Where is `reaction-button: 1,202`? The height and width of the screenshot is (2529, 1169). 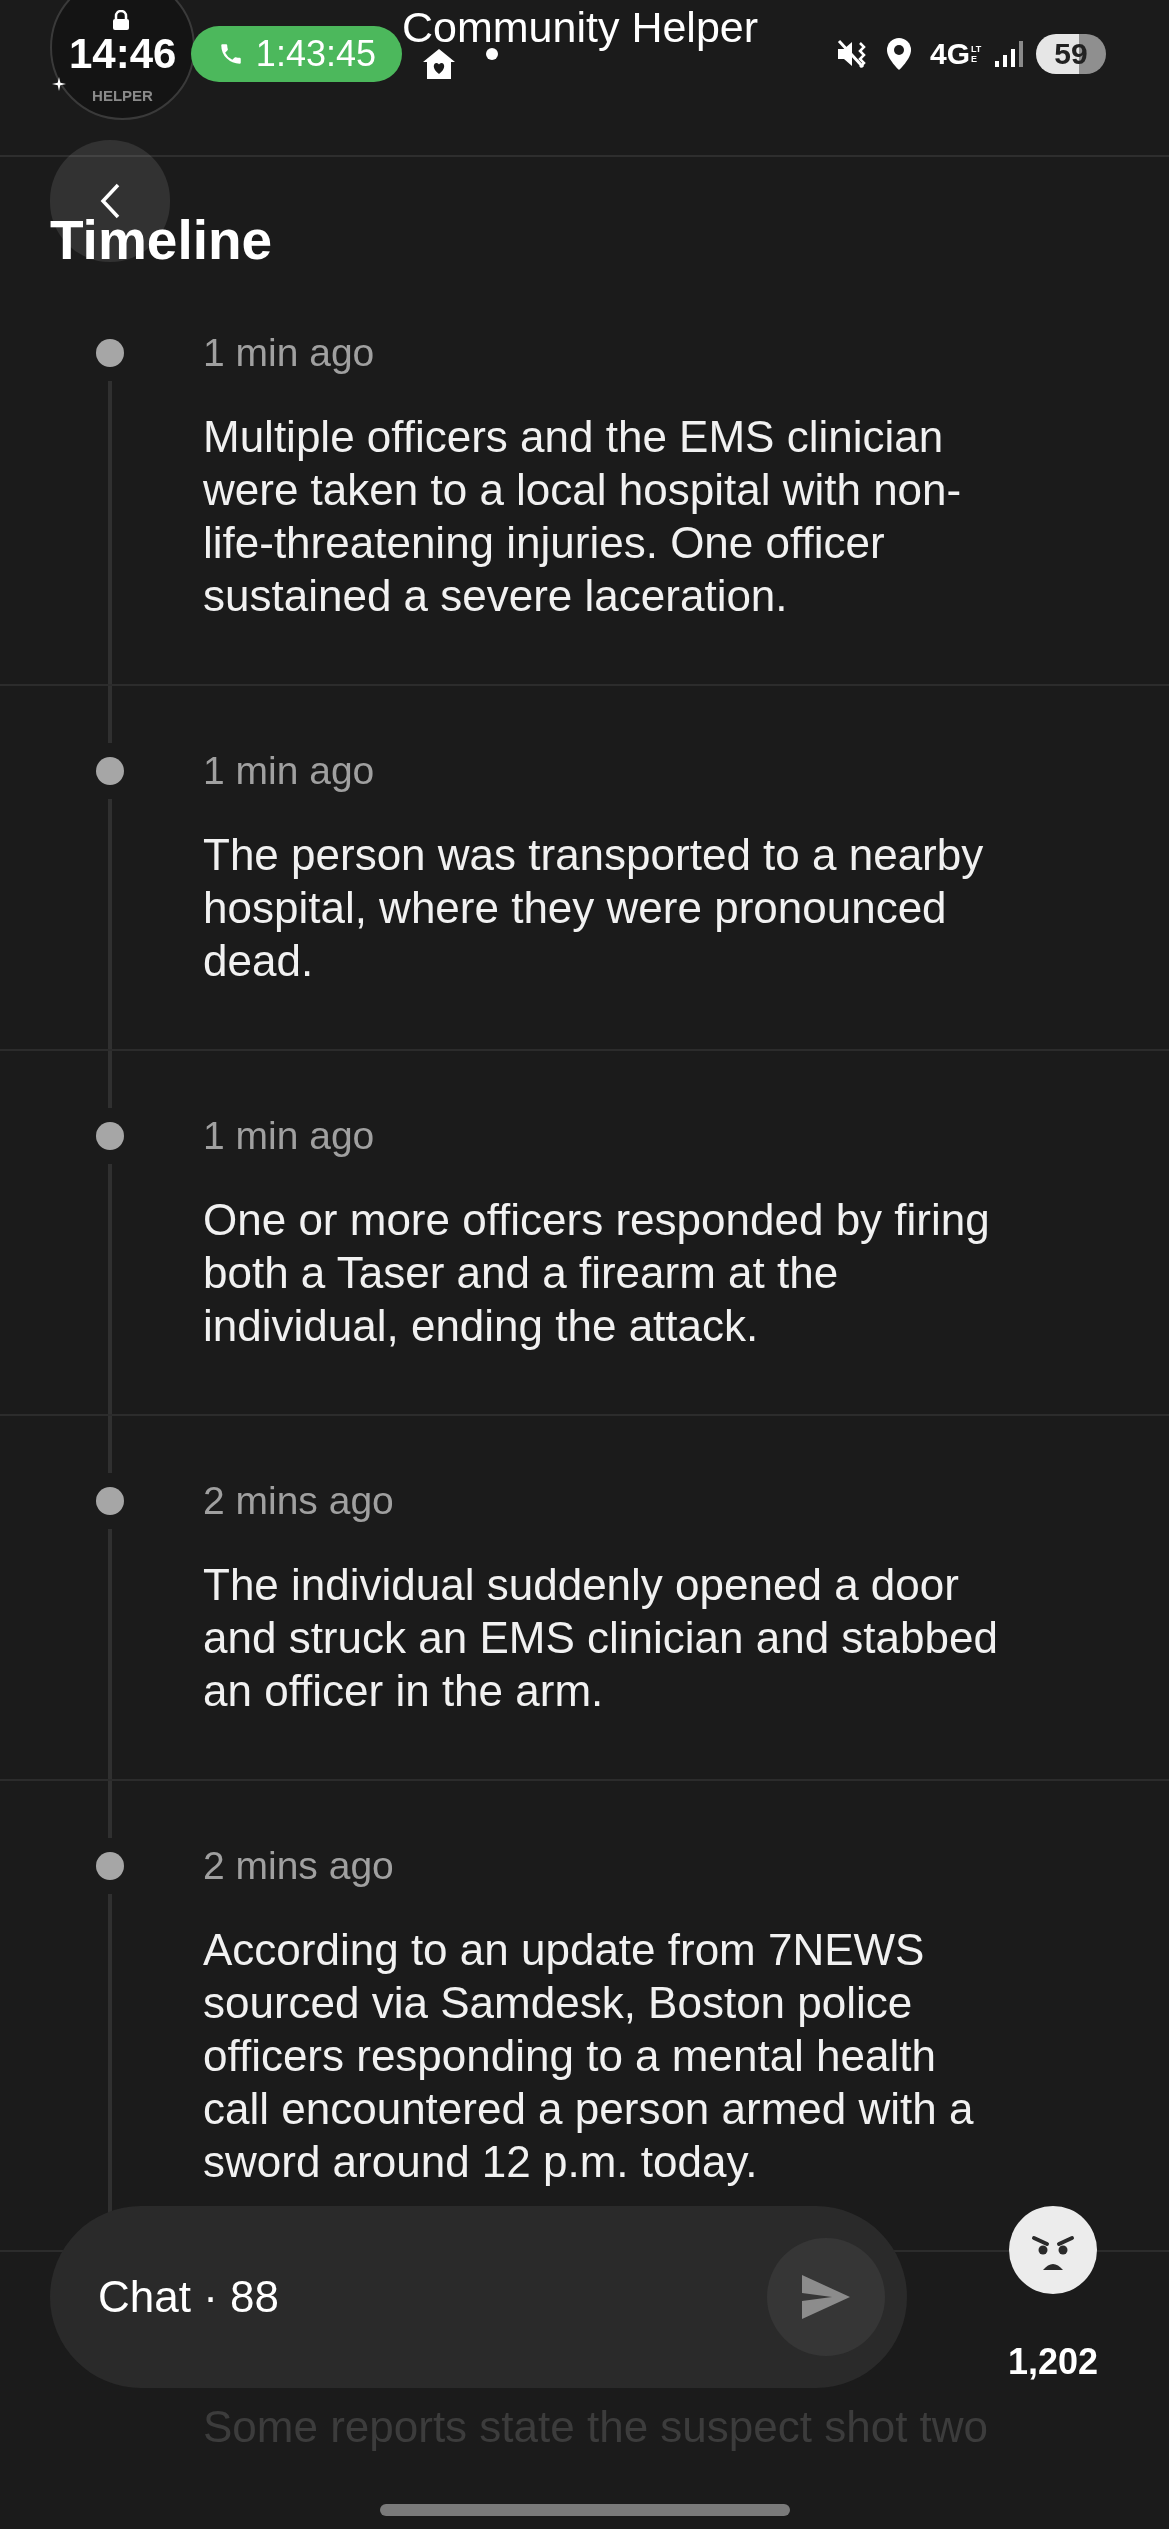
reaction-button: 1,202 is located at coordinates (1053, 2294).